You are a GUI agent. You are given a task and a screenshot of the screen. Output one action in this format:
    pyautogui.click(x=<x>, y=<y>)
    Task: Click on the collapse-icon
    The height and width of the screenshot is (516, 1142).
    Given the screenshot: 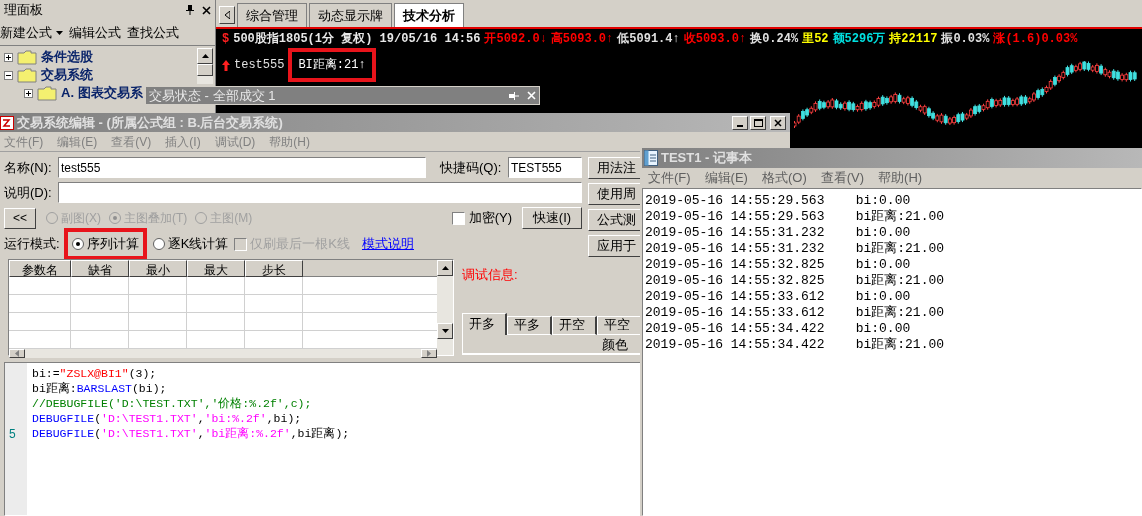 What is the action you would take?
    pyautogui.click(x=8, y=75)
    